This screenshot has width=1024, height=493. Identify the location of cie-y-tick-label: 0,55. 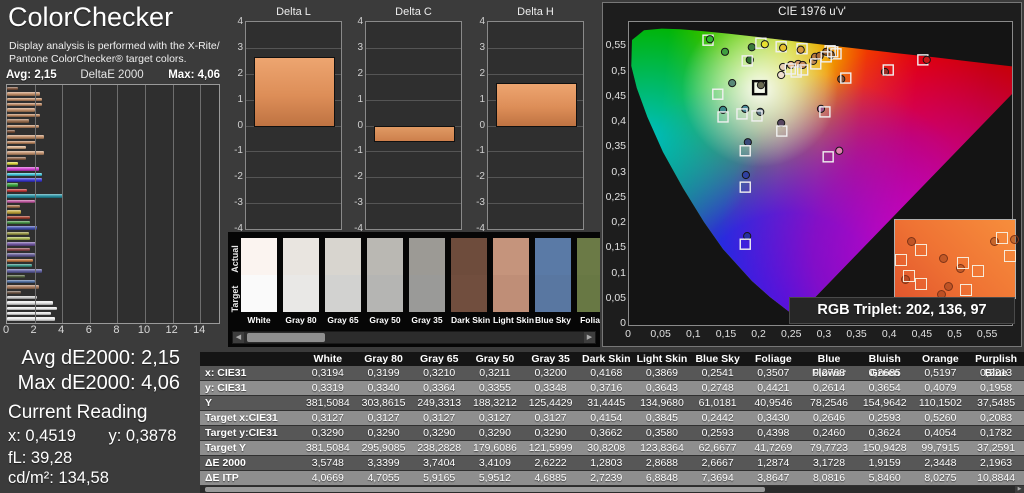
(615, 45).